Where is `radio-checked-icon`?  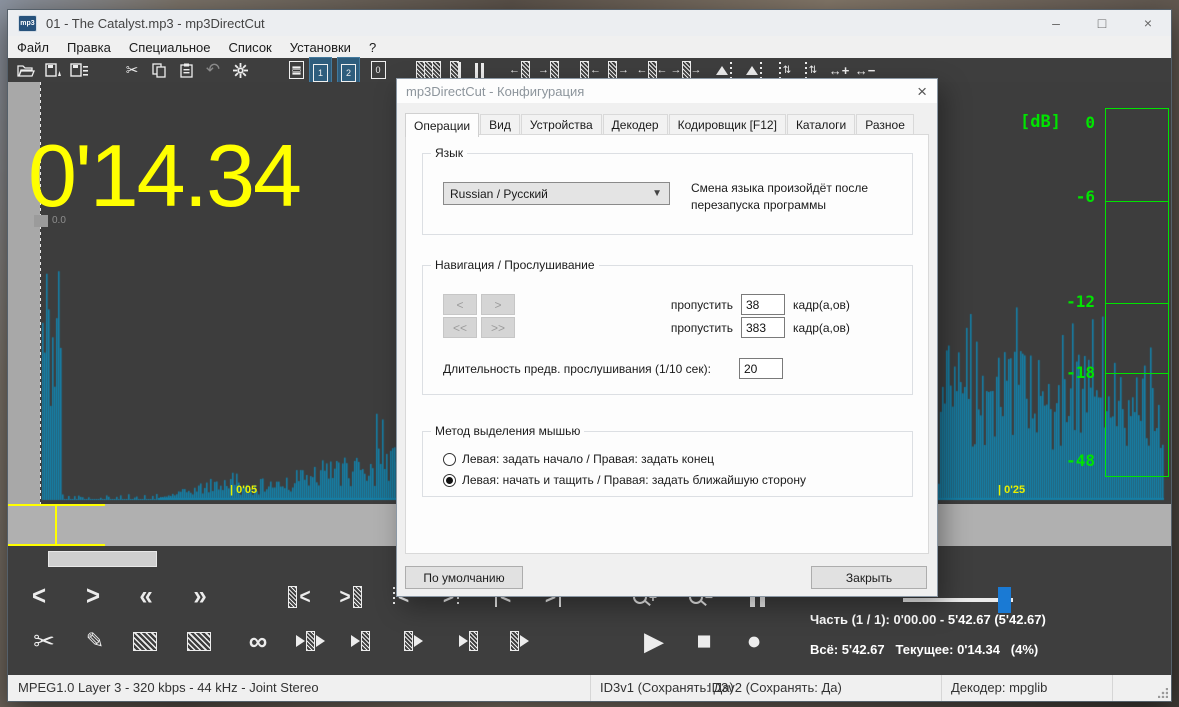 radio-checked-icon is located at coordinates (449, 480).